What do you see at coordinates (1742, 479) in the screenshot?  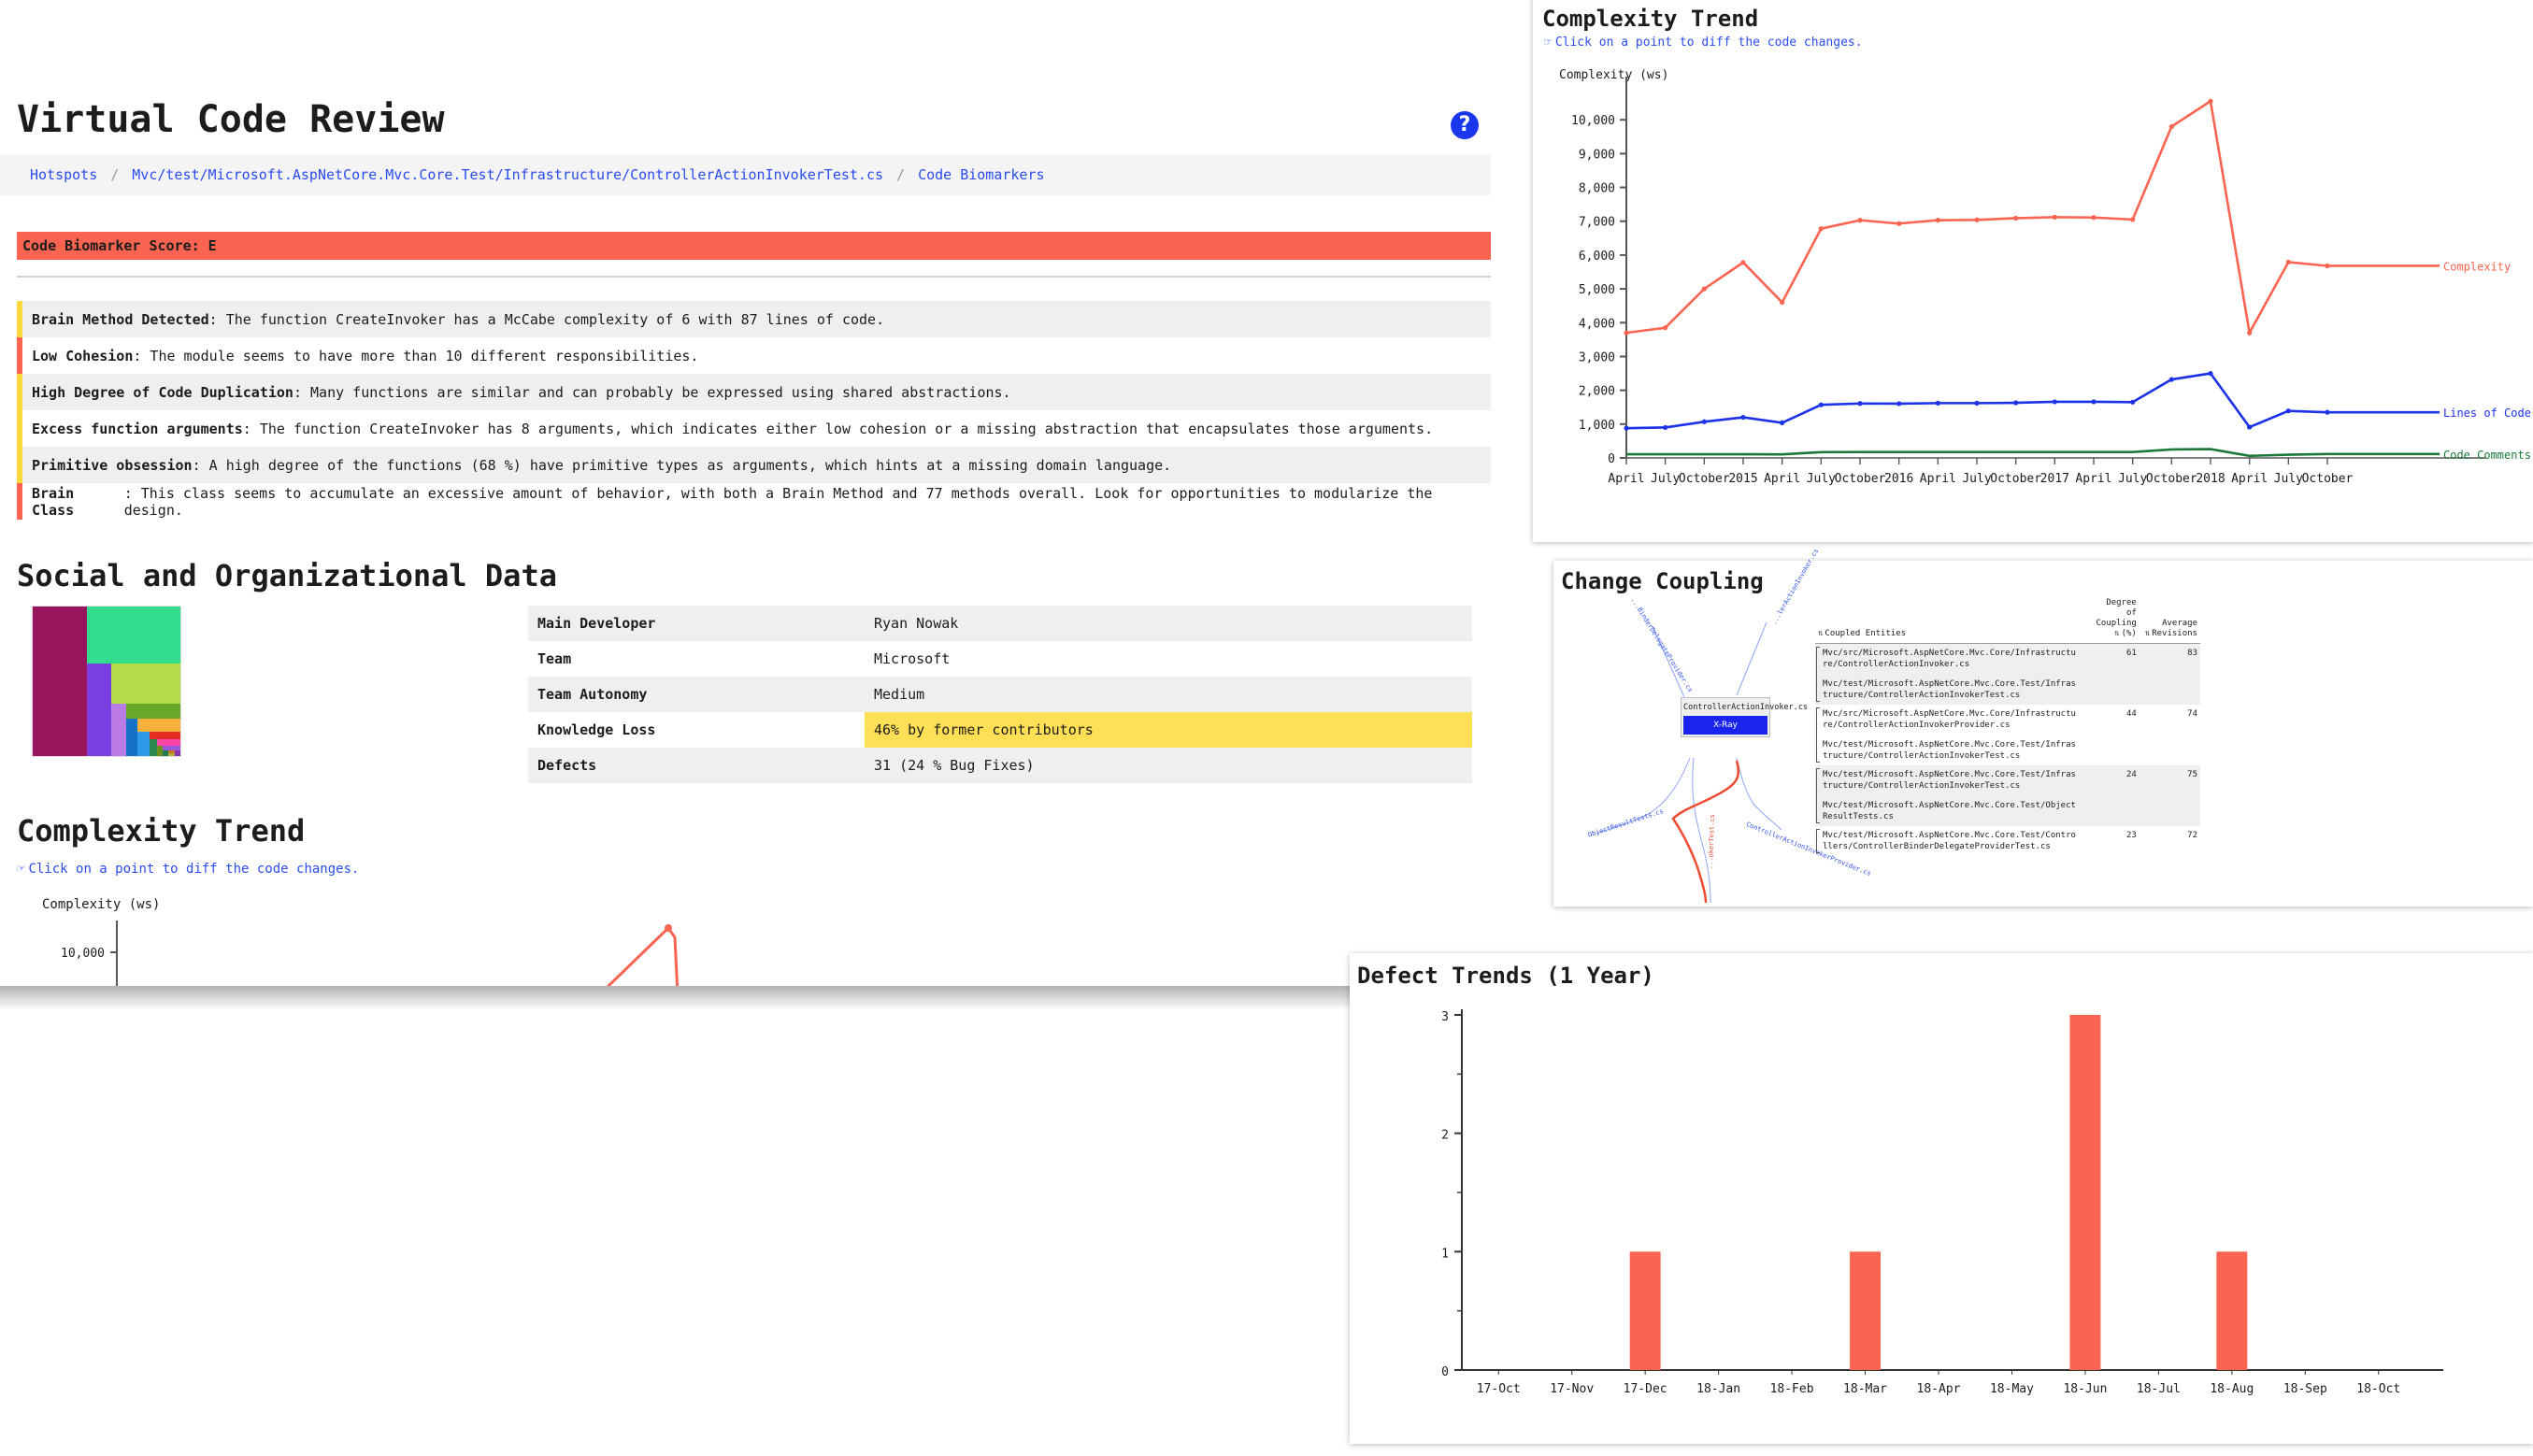 I see `x-tick-label: 2015` at bounding box center [1742, 479].